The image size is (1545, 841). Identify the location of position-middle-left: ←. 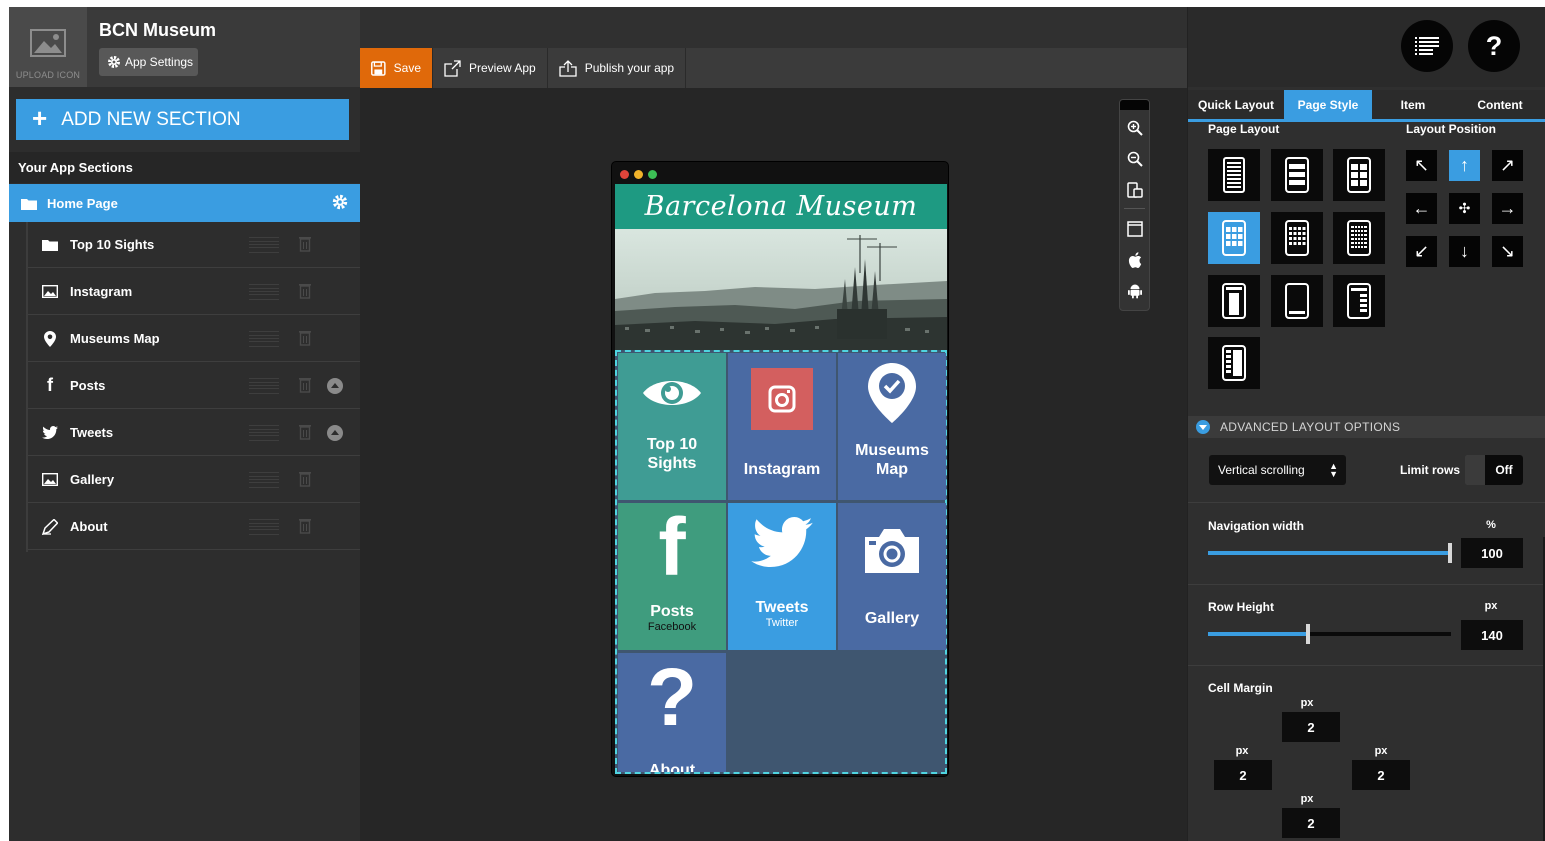
(1421, 208).